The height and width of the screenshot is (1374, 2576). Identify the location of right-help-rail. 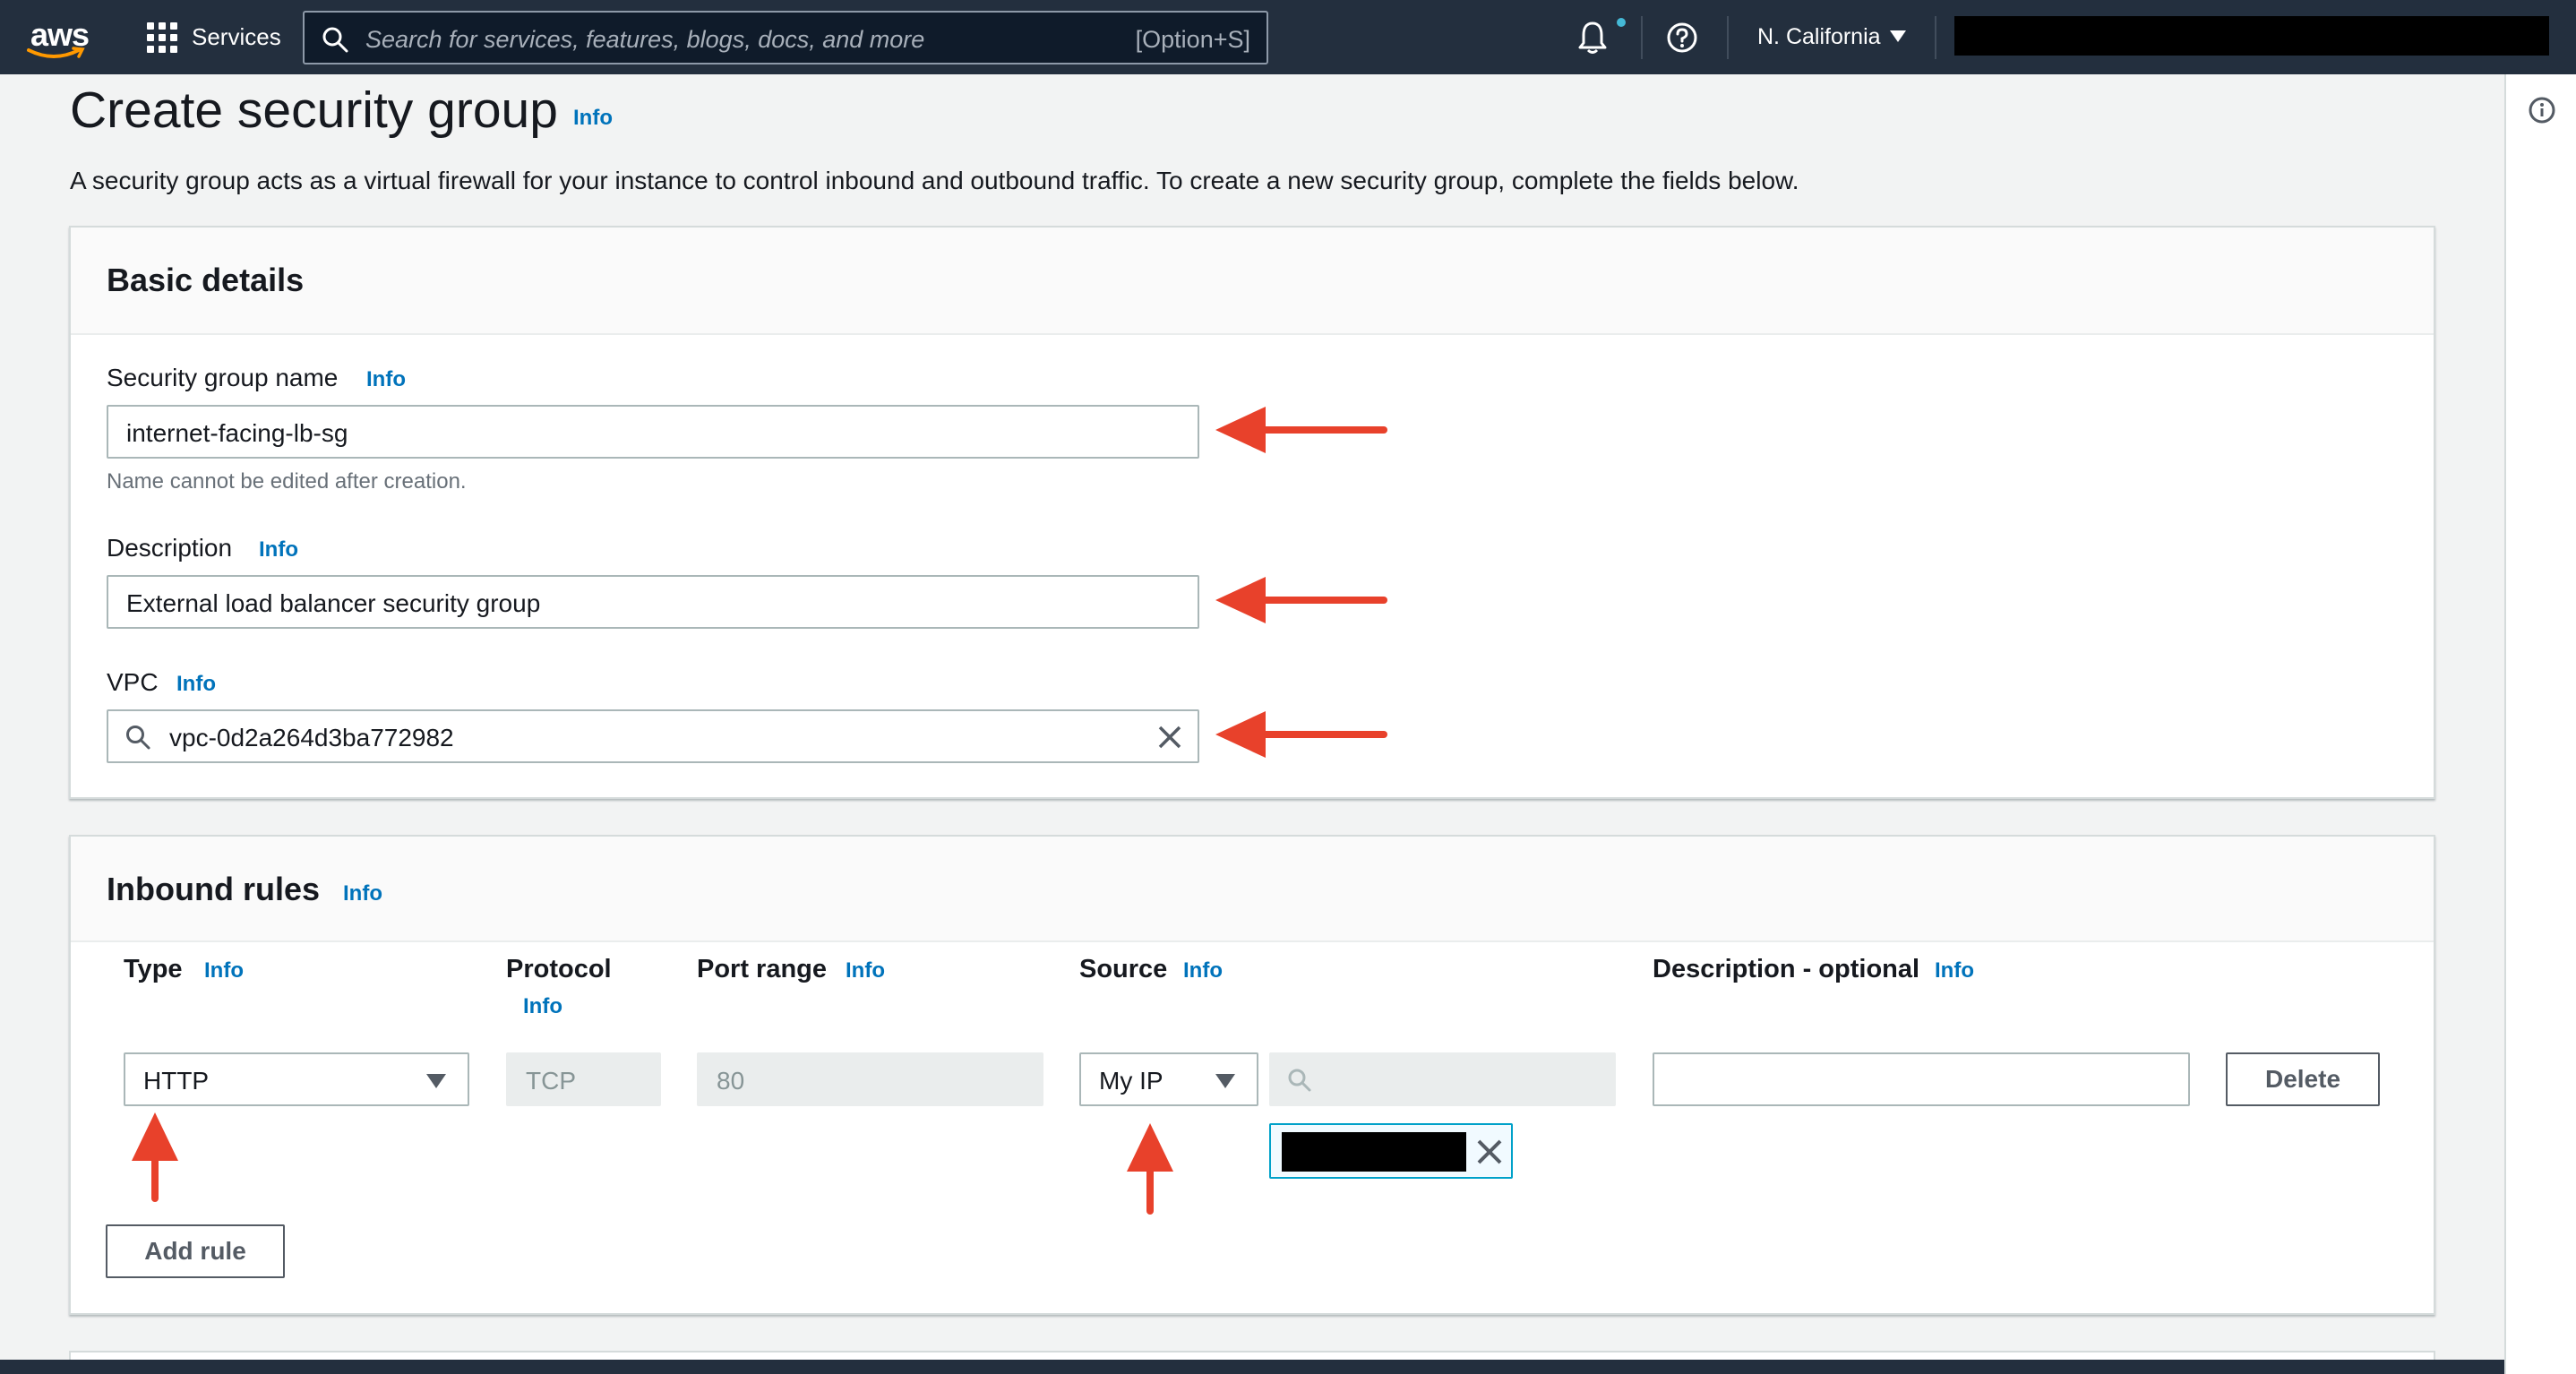
(2540, 724).